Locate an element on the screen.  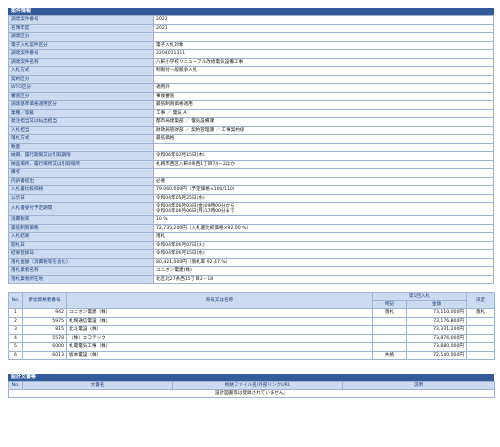
bid-decision: 落札 is located at coordinates (480, 313).